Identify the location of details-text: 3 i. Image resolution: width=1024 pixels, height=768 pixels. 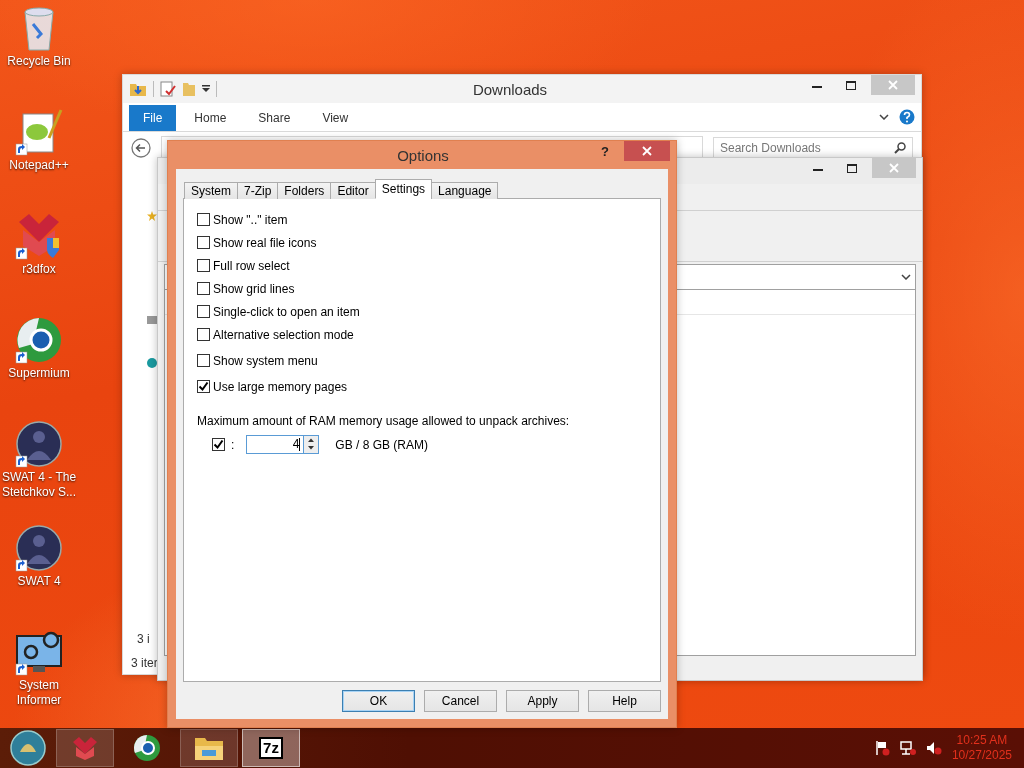
(143, 639).